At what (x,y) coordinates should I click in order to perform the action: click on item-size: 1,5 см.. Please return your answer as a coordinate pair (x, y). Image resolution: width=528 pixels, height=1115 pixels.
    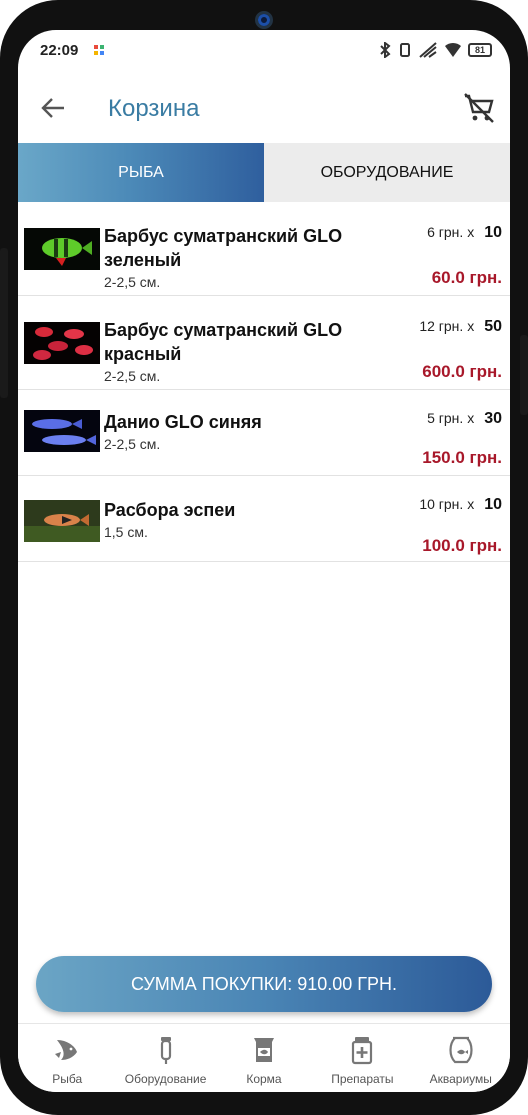
    Looking at the image, I should click on (126, 532).